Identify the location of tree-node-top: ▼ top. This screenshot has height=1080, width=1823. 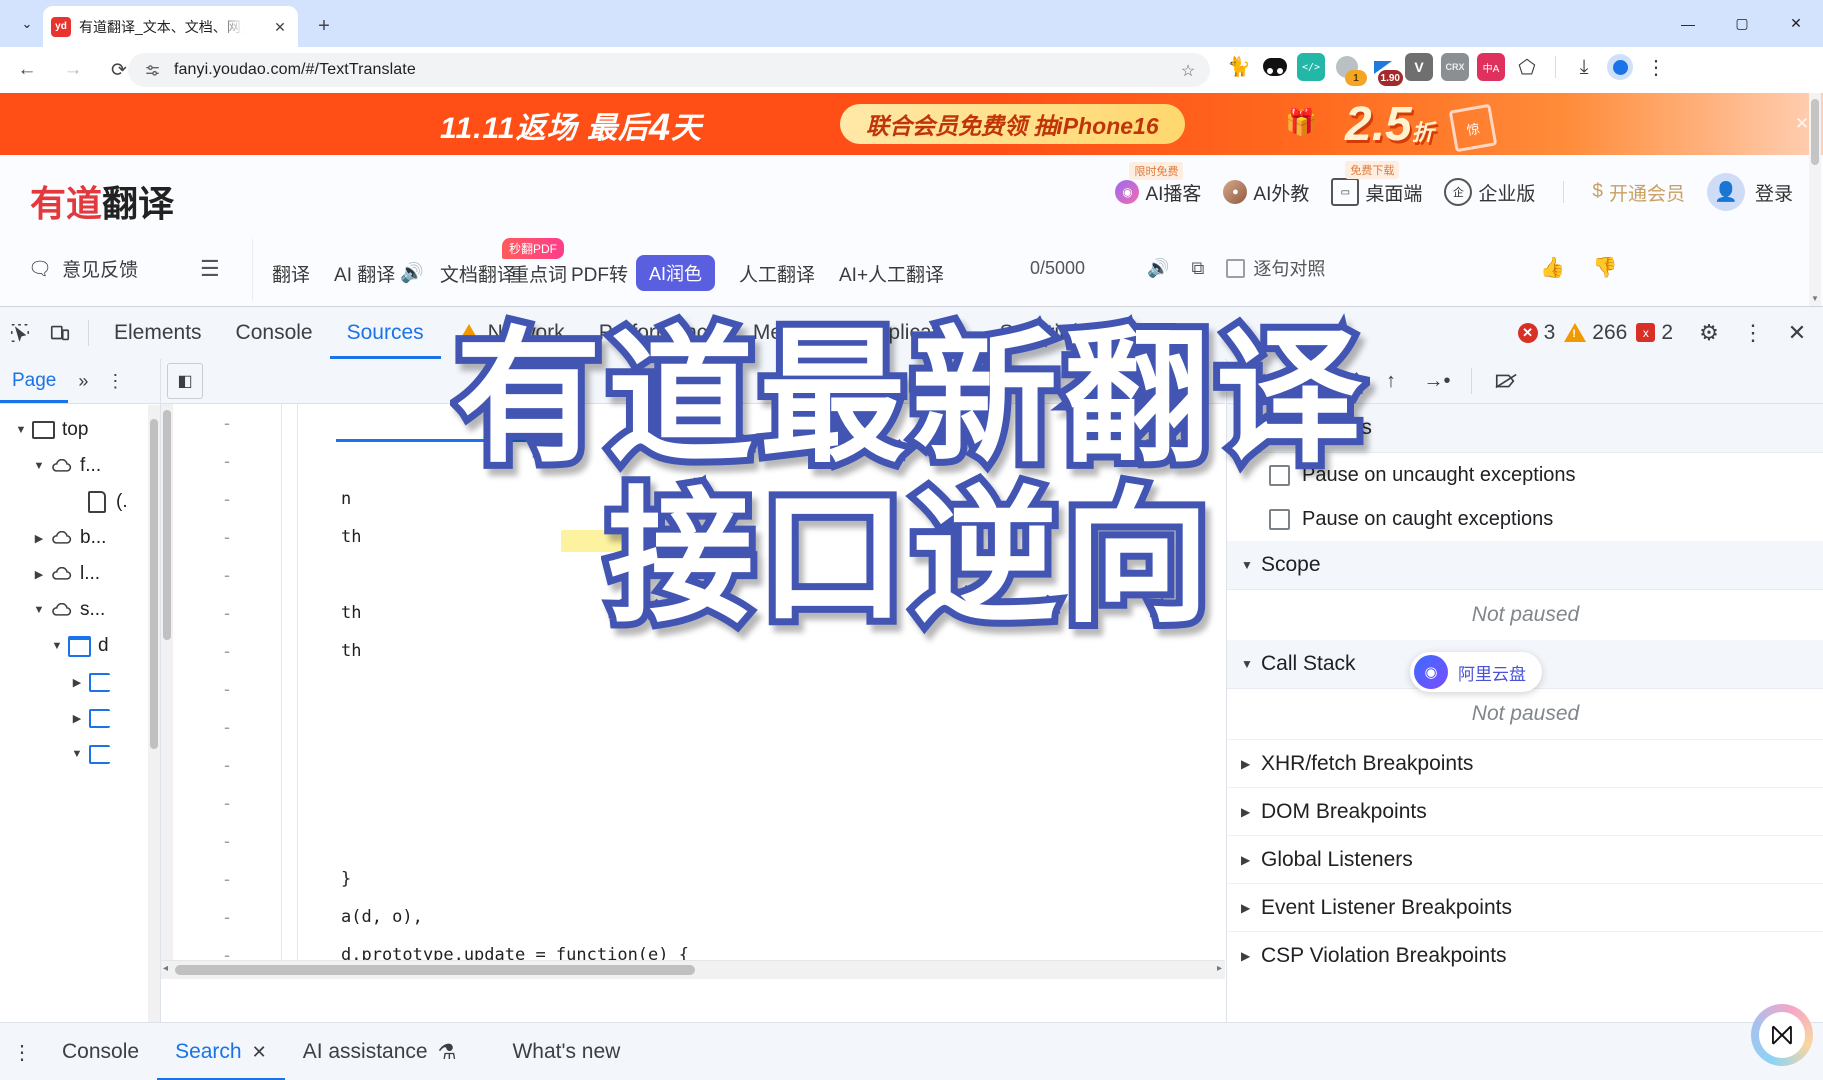
(80, 430).